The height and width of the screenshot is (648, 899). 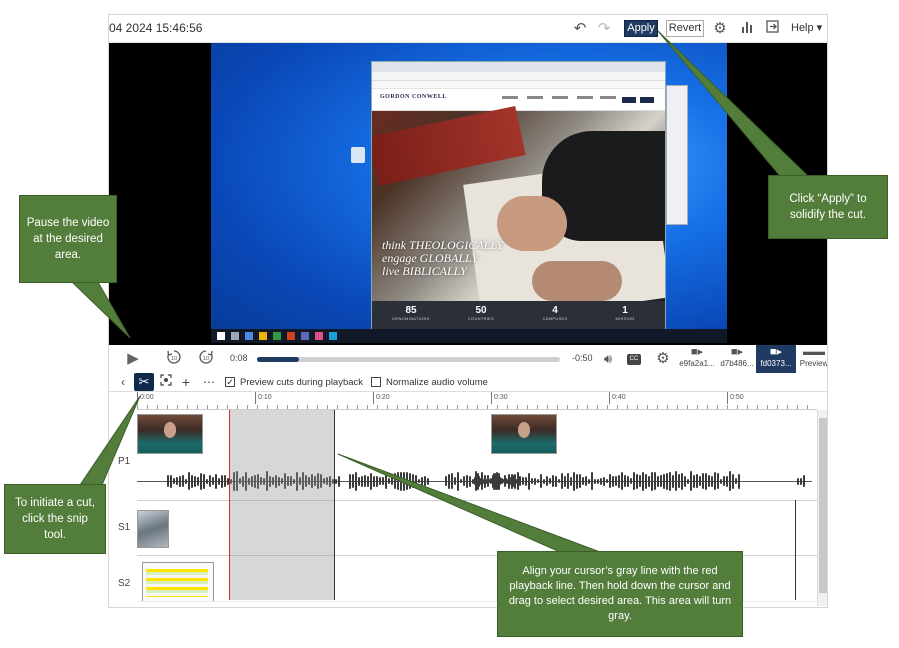 I want to click on background-window, so click(x=677, y=155).